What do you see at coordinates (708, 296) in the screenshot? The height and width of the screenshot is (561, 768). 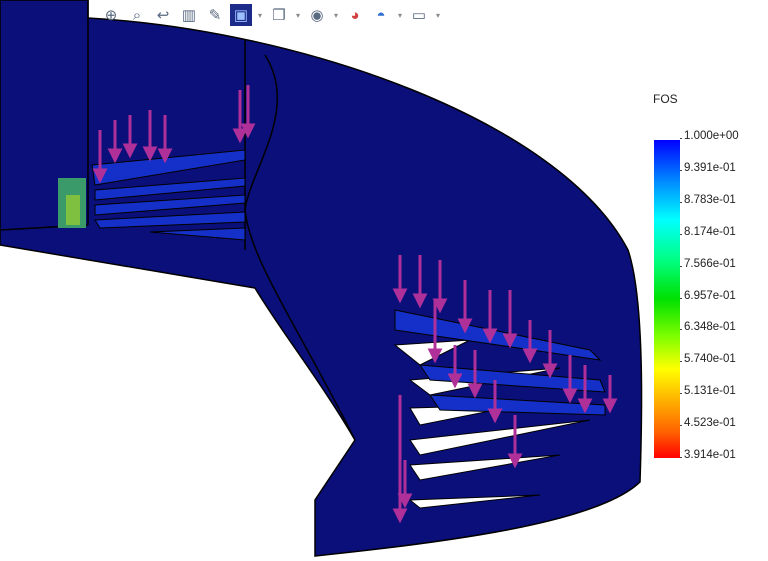 I see `legend-tick: 6.957e-01` at bounding box center [708, 296].